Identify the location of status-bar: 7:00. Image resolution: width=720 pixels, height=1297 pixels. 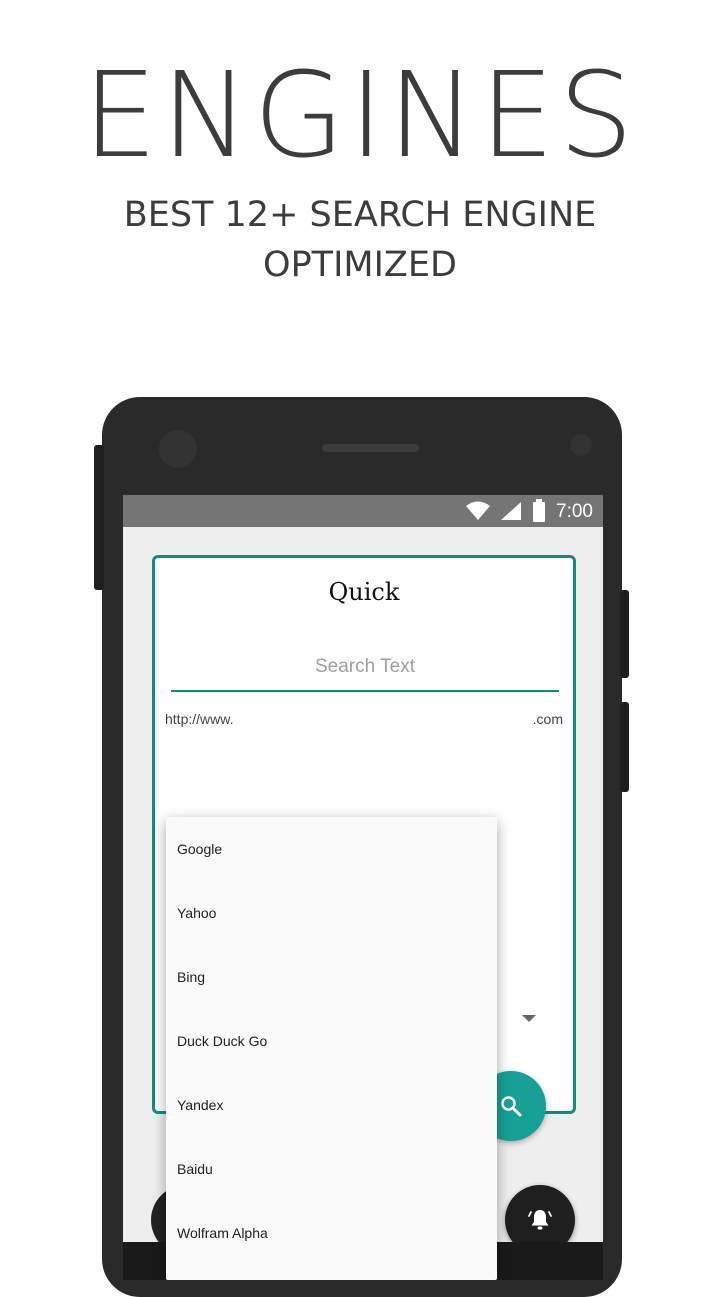
(363, 511).